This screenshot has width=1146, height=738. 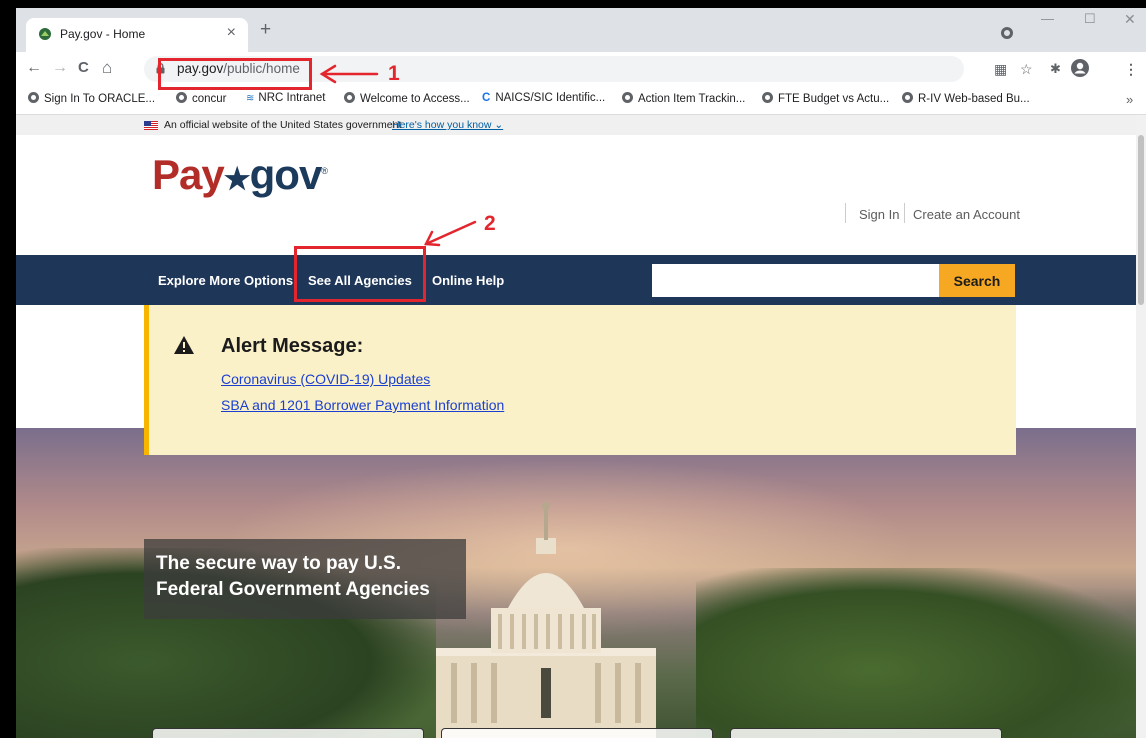 I want to click on paygov-favicon-icon, so click(x=45, y=34).